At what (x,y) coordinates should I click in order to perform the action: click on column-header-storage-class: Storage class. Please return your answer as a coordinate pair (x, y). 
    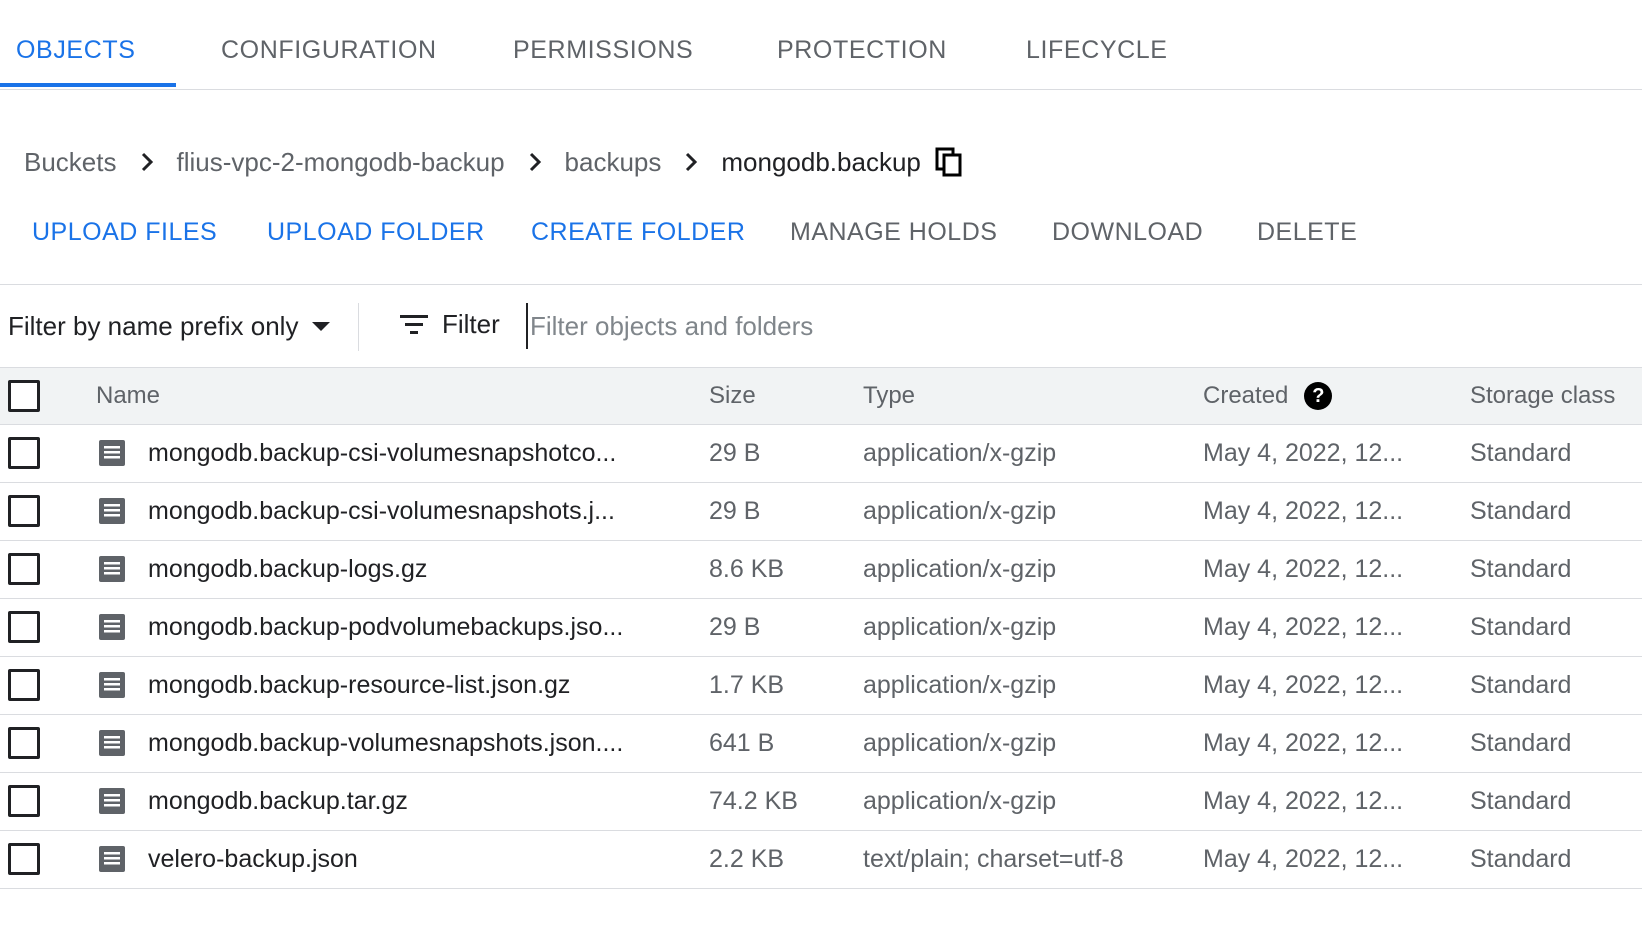
    Looking at the image, I should click on (1542, 396).